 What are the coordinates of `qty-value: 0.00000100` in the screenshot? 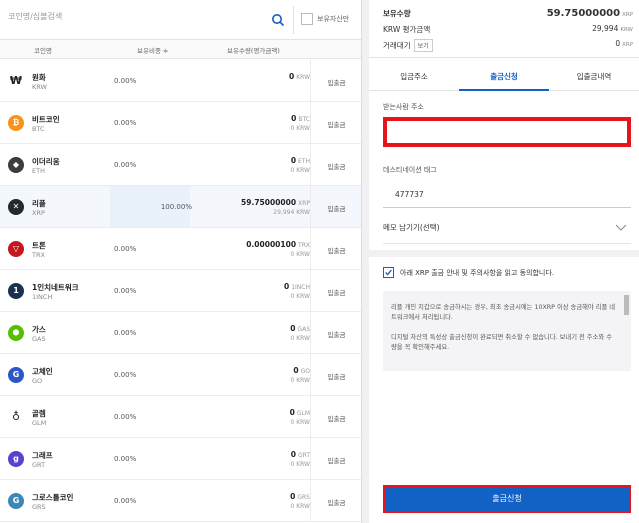 It's located at (271, 244).